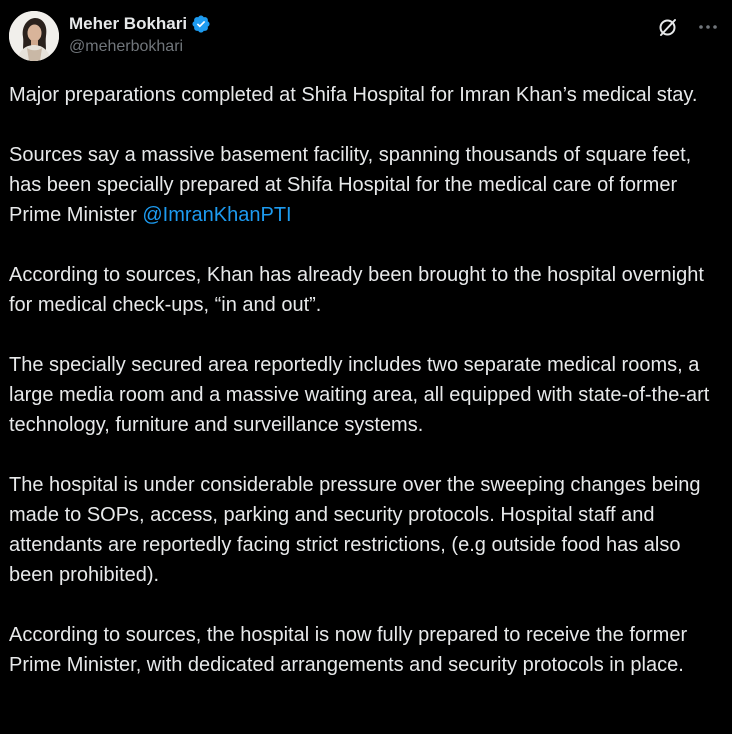 The height and width of the screenshot is (734, 732). I want to click on author-names: Meher Bokhari @meherbokhari, so click(140, 34).